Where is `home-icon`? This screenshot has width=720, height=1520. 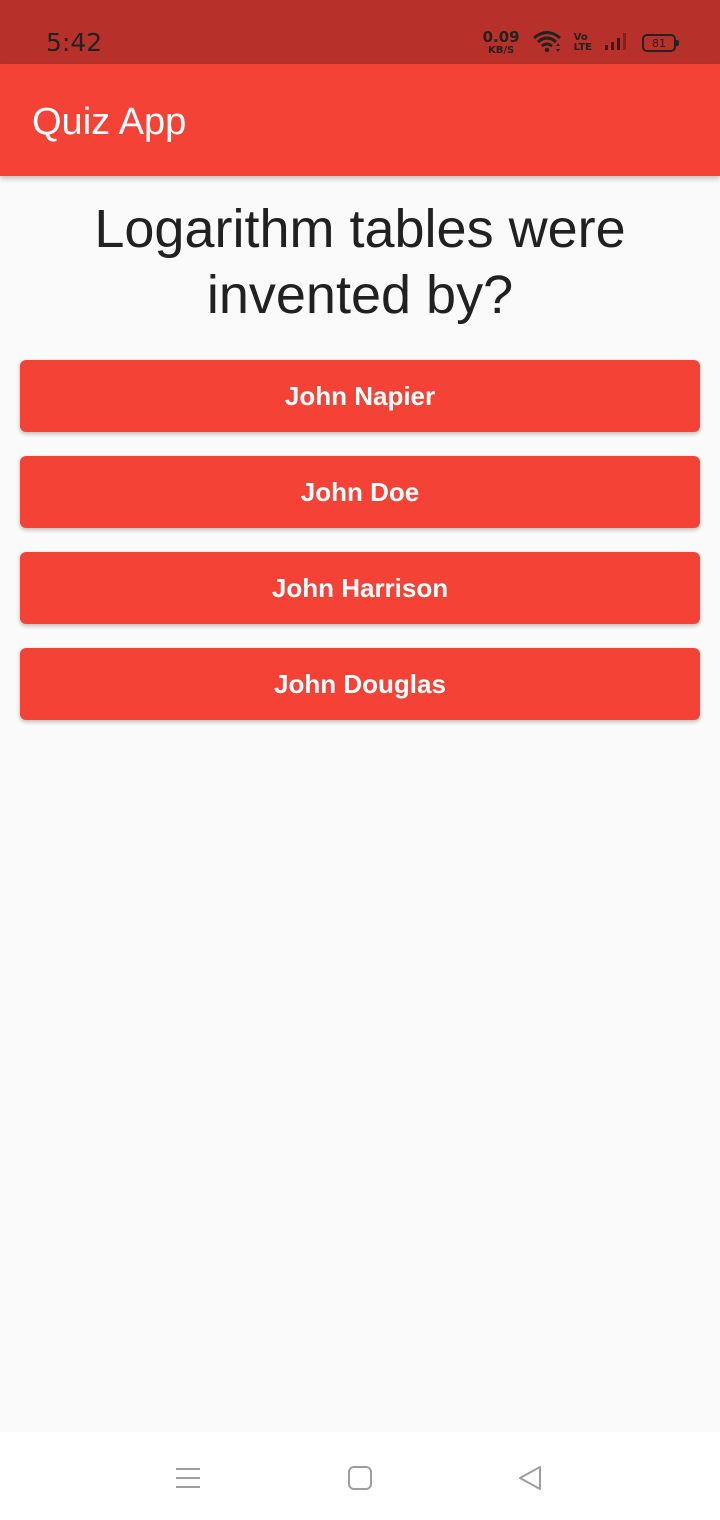 home-icon is located at coordinates (360, 1478).